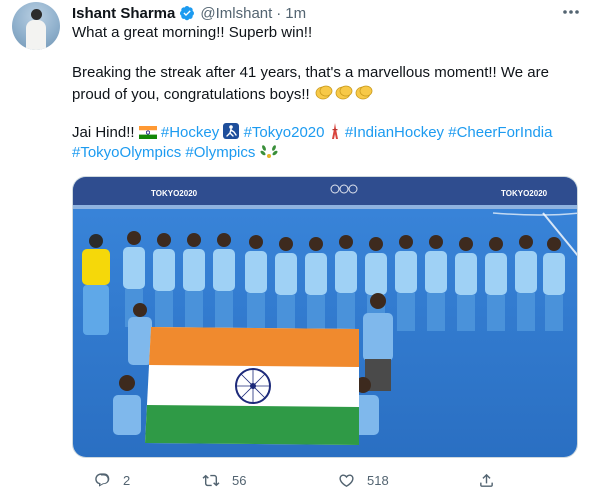 The image size is (595, 489). What do you see at coordinates (224, 480) in the screenshot?
I see `retweet-button: 56` at bounding box center [224, 480].